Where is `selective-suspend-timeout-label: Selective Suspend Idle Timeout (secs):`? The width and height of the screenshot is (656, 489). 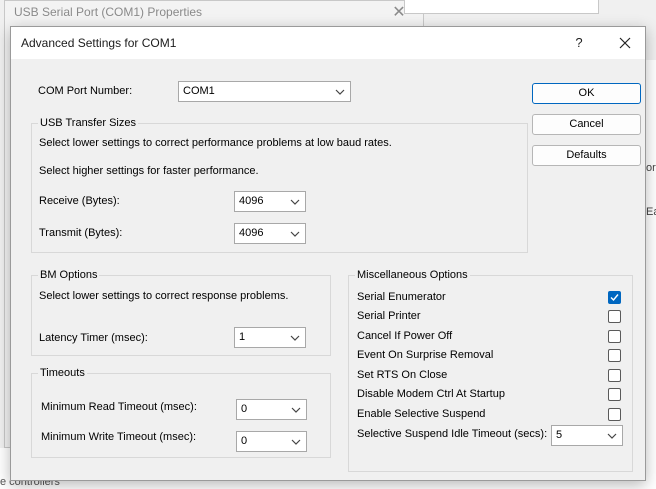
selective-suspend-timeout-label: Selective Suspend Idle Timeout (secs): is located at coordinates (452, 434).